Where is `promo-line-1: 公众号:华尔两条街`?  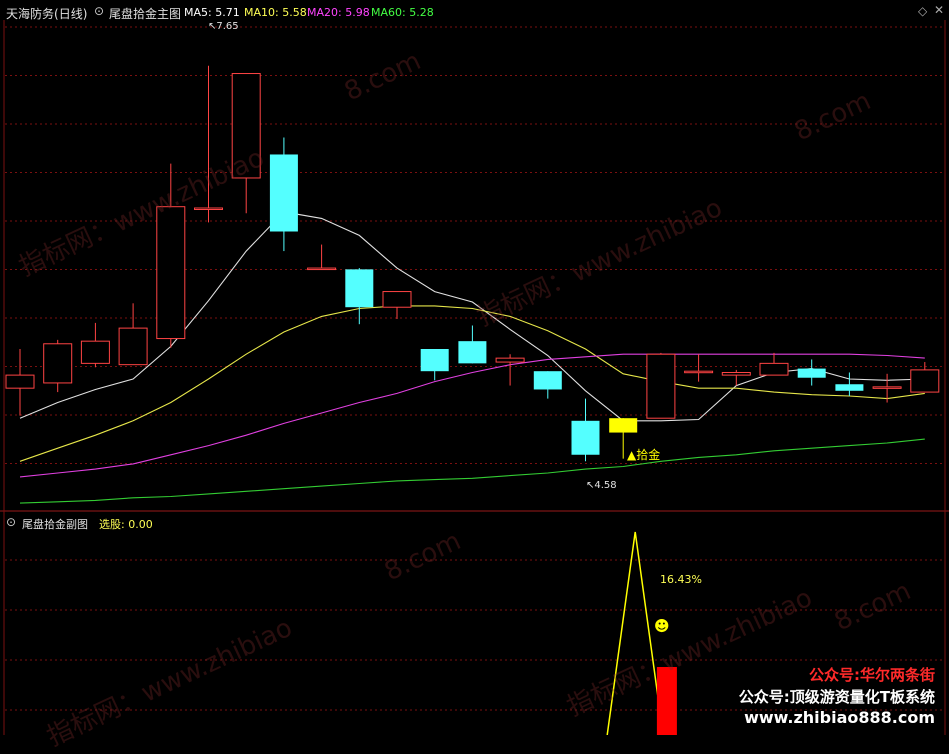
promo-line-1: 公众号:华尔两条街 is located at coordinates (872, 675).